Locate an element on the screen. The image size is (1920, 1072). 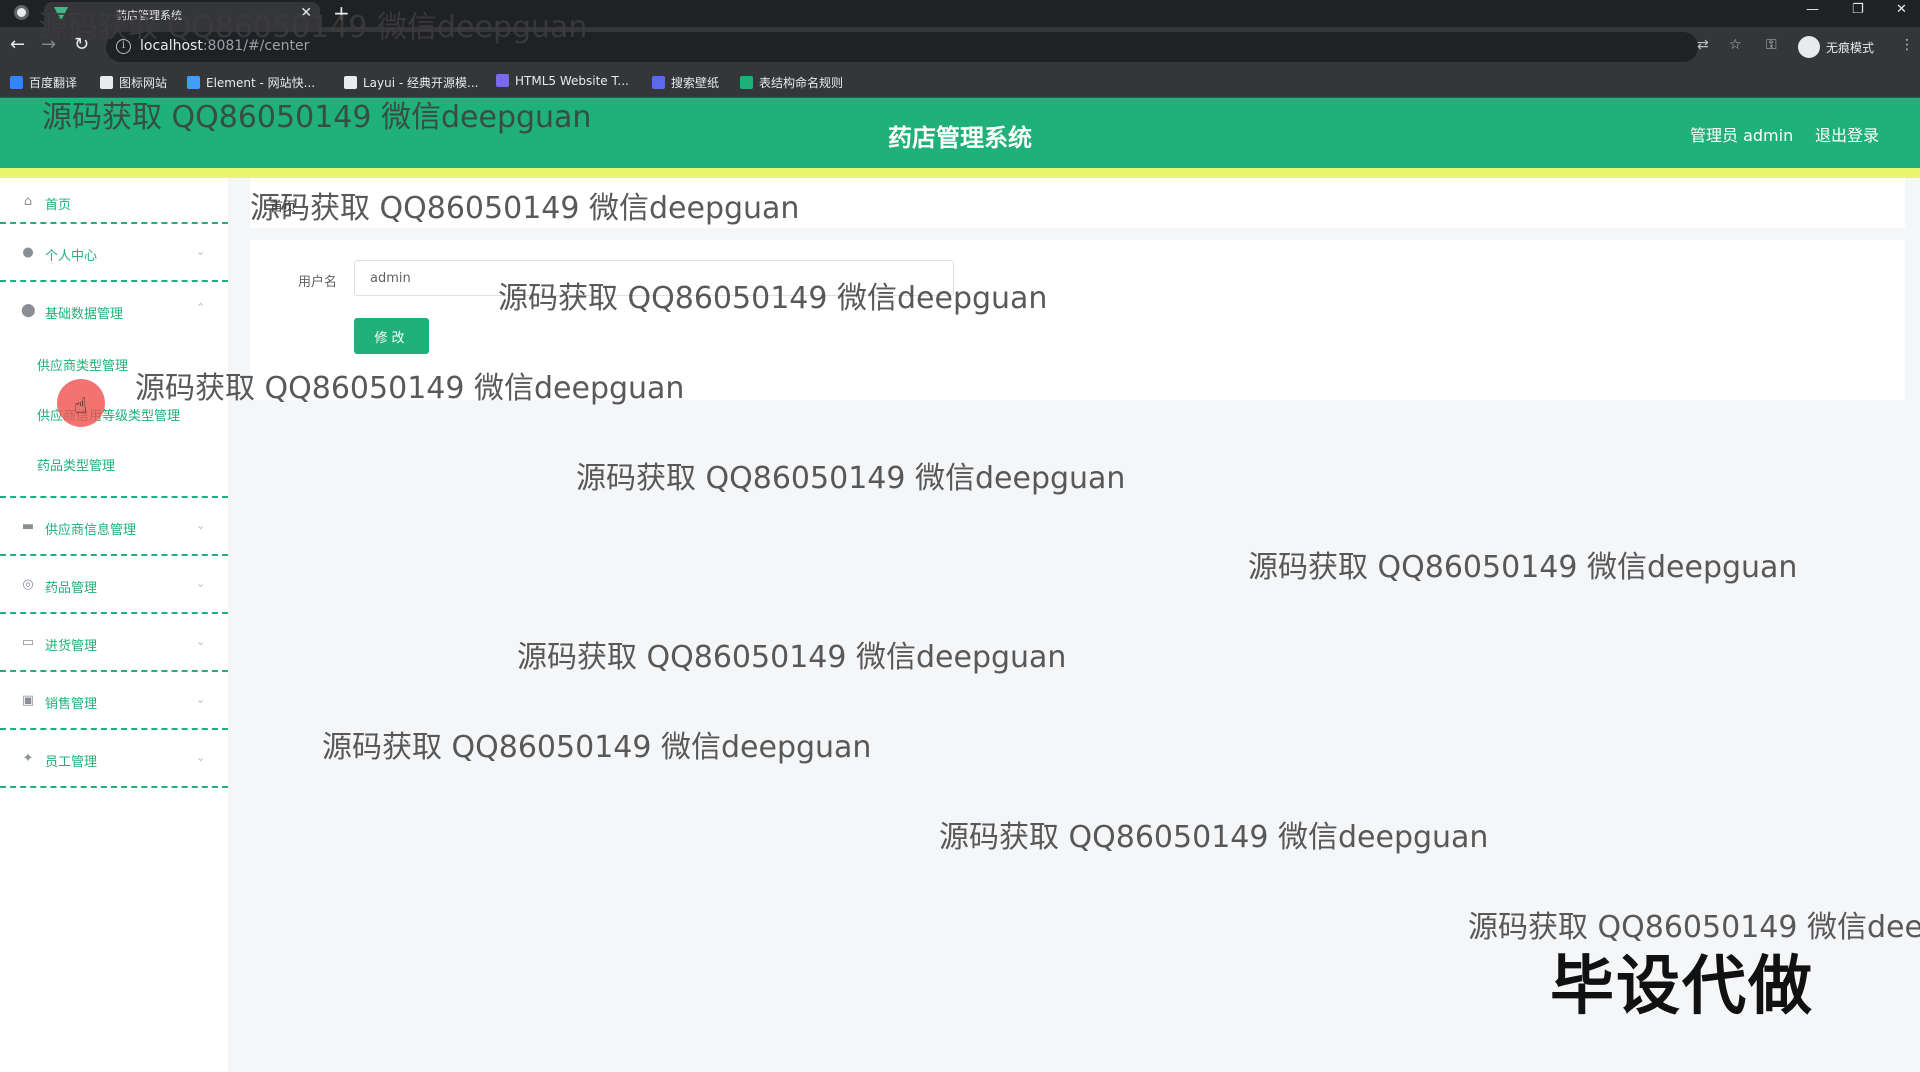
submenu-drug-type: 药品类型管理 is located at coordinates (76, 464).